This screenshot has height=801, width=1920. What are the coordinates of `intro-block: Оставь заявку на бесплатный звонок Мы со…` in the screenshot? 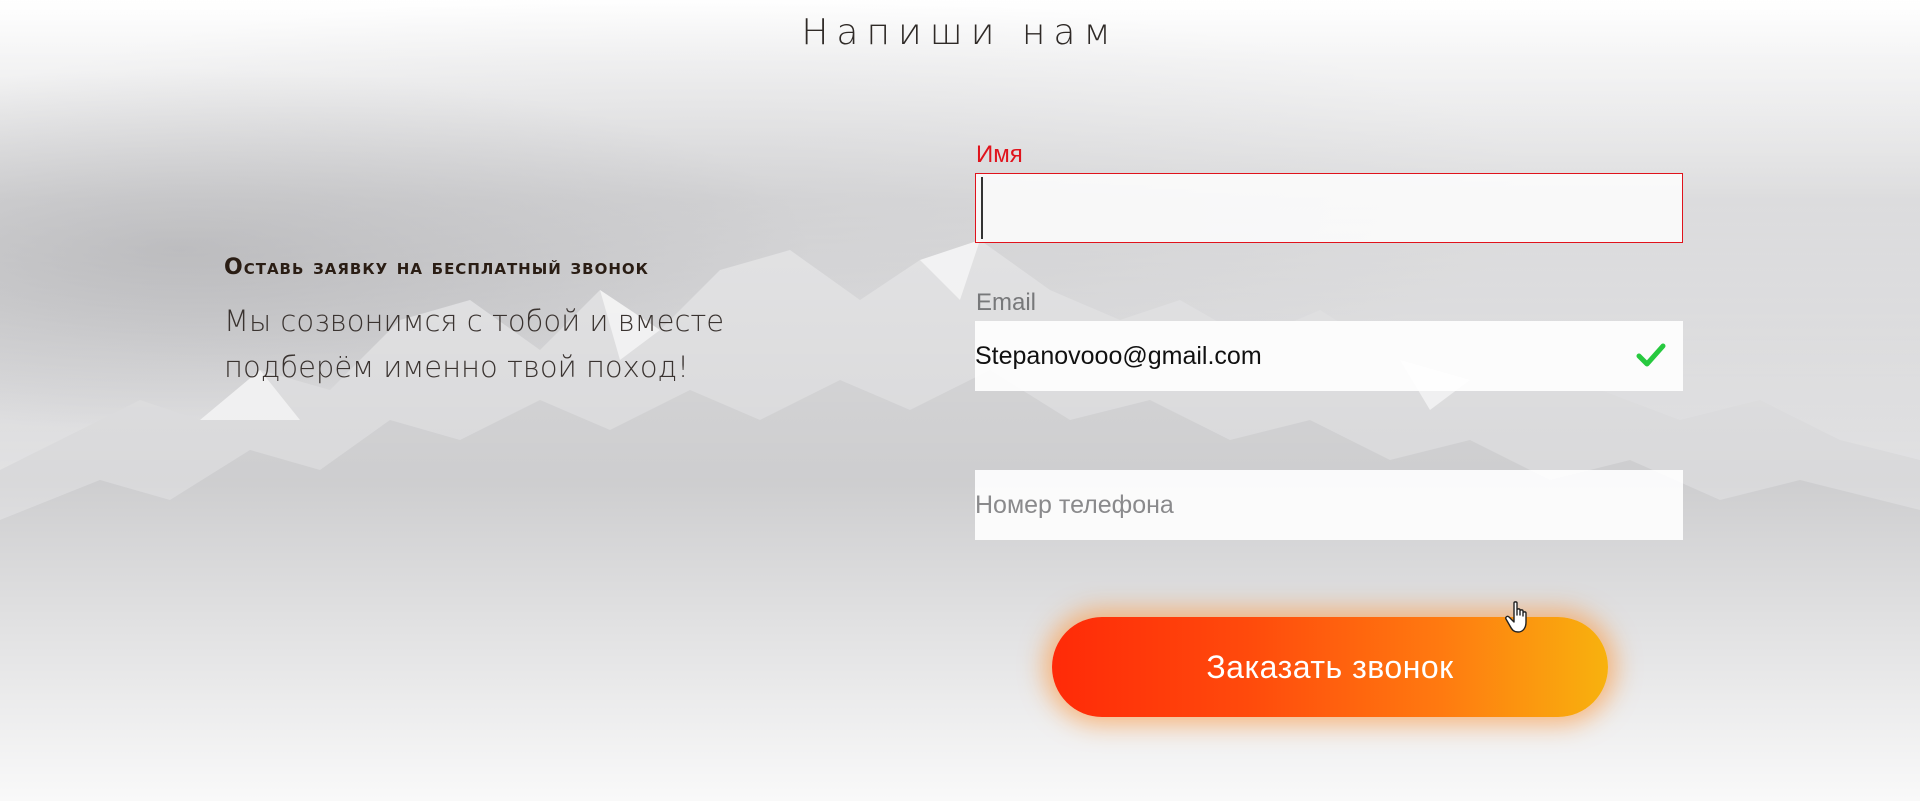 It's located at (504, 322).